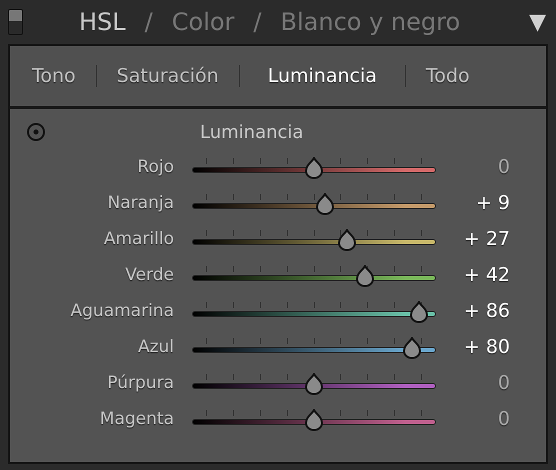  I want to click on panel-toggle, so click(15, 22).